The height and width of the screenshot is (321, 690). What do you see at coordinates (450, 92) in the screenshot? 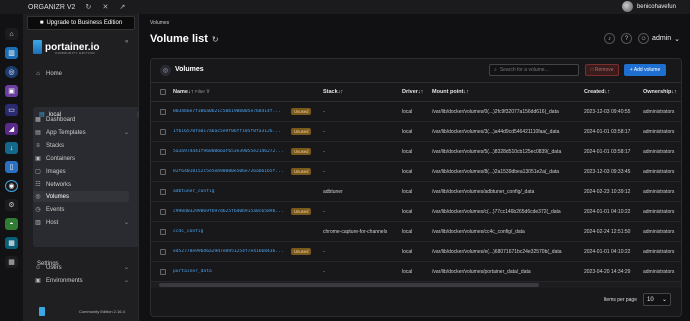
I see `column-mount-point: Mount point↓↑` at bounding box center [450, 92].